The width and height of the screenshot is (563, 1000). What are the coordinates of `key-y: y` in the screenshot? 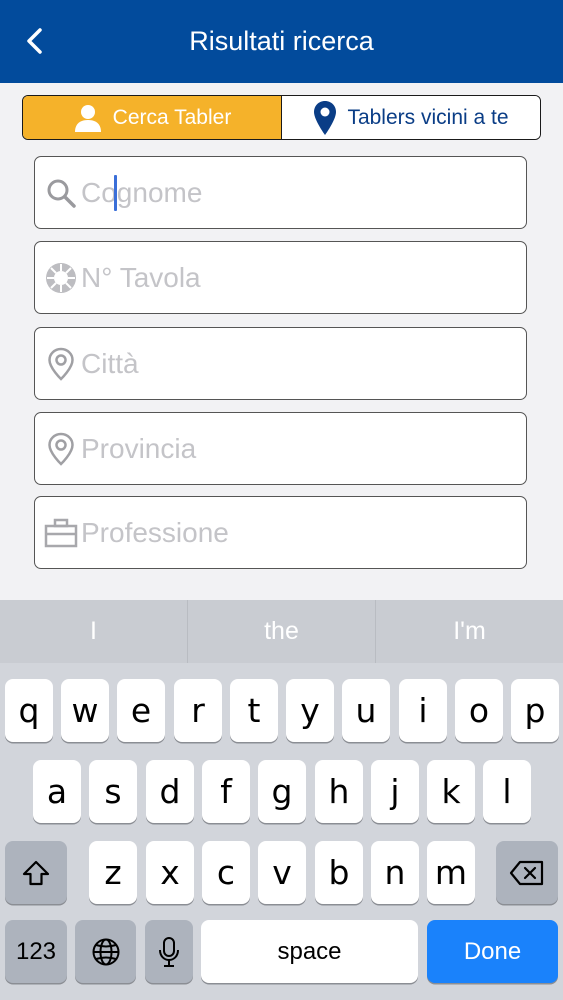 It's located at (310, 710).